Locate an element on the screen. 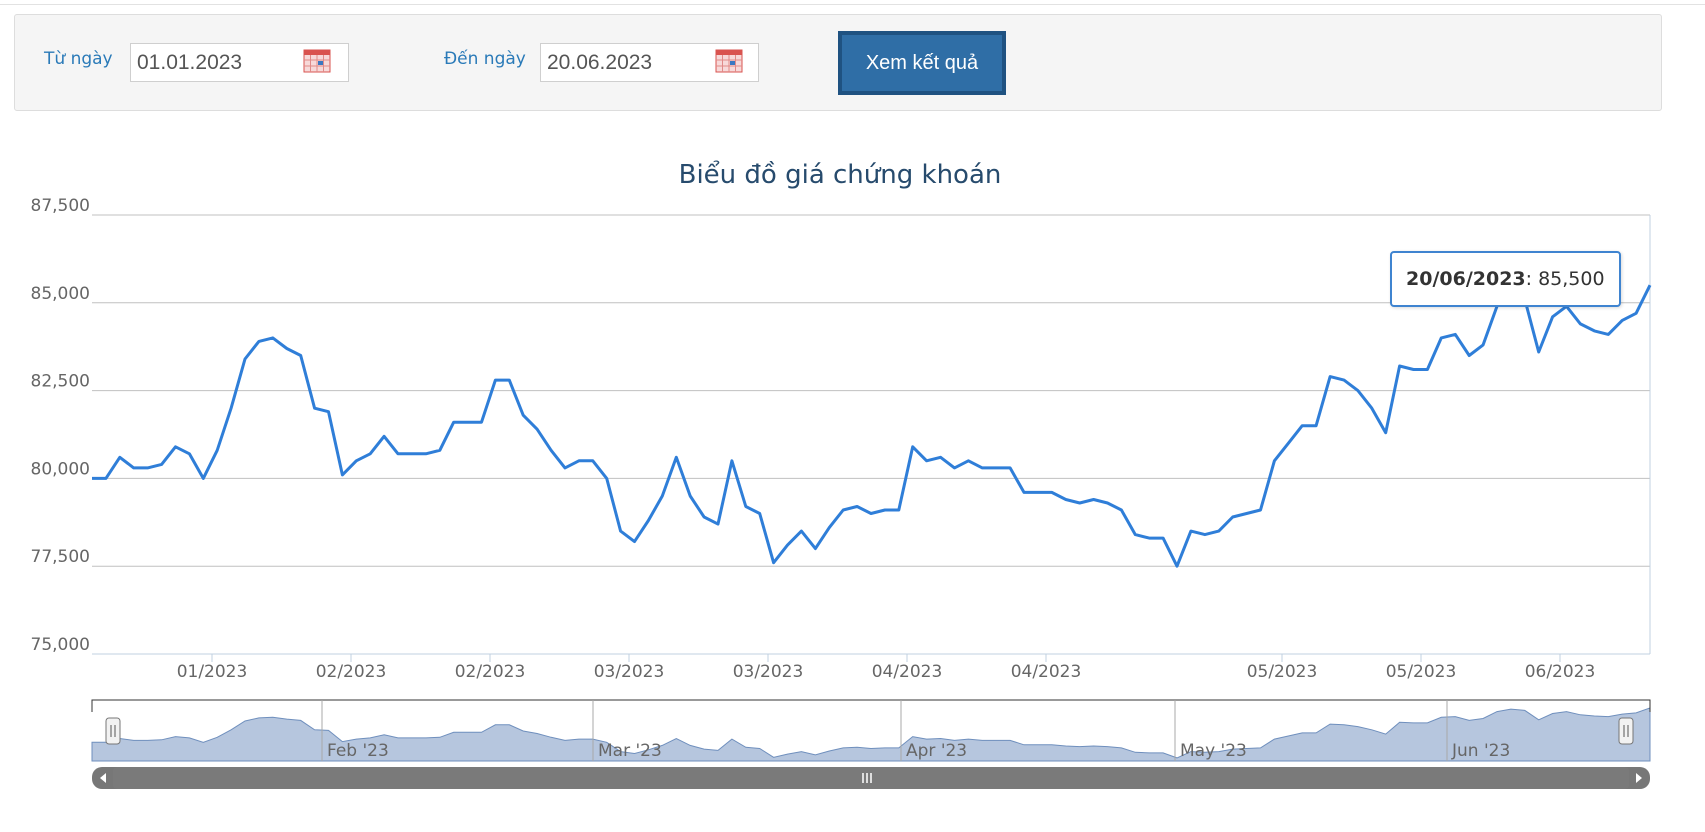 The width and height of the screenshot is (1705, 832). navigator-left-handle is located at coordinates (113, 731).